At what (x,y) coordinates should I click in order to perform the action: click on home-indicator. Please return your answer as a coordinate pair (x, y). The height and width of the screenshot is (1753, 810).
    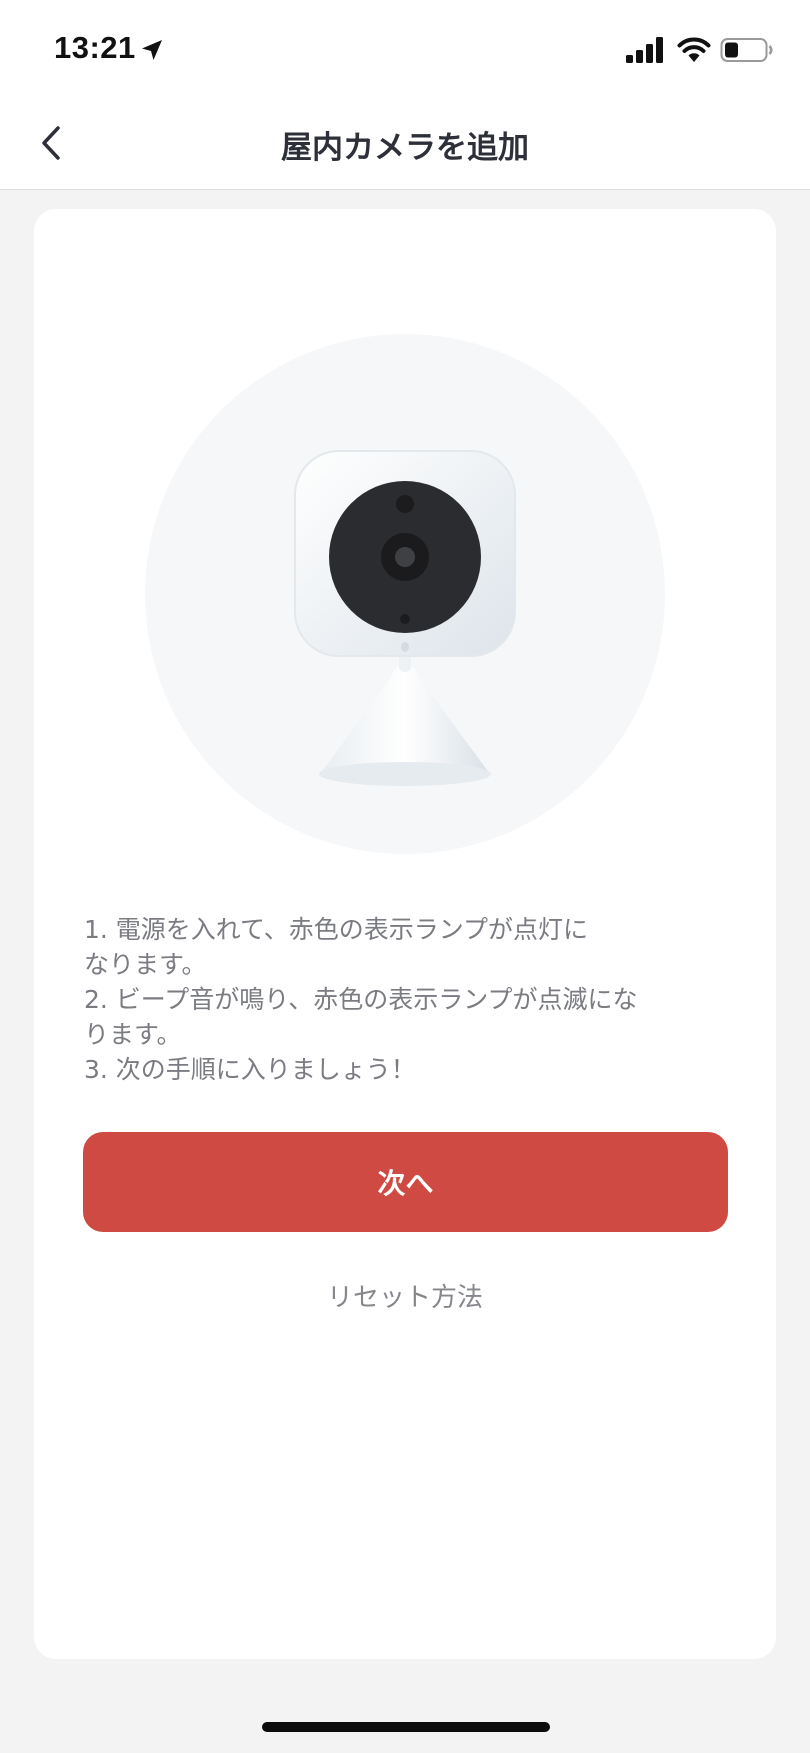
    Looking at the image, I should click on (406, 1727).